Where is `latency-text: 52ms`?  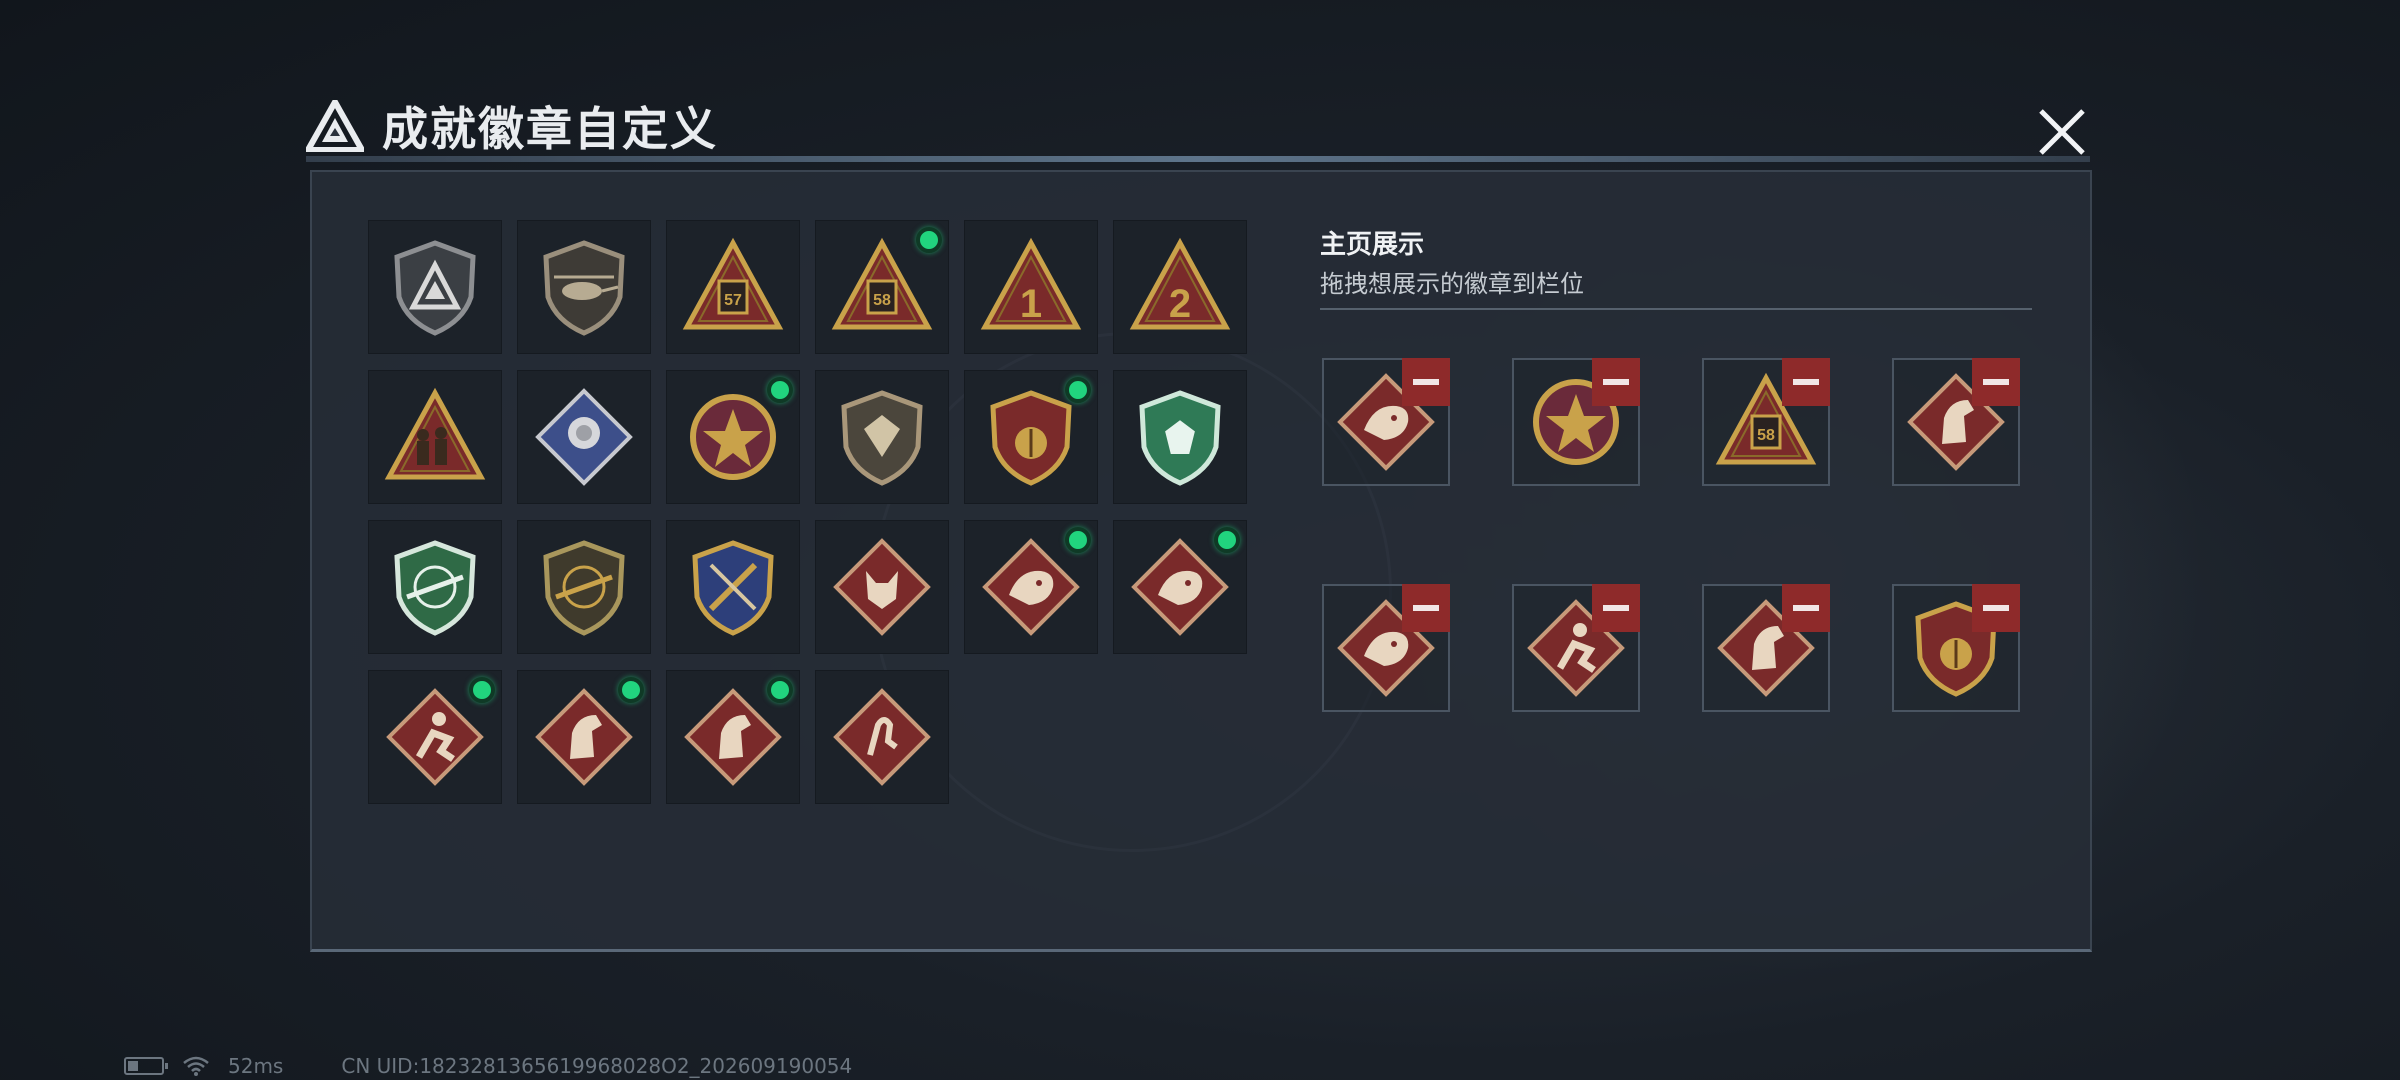 latency-text: 52ms is located at coordinates (256, 1066).